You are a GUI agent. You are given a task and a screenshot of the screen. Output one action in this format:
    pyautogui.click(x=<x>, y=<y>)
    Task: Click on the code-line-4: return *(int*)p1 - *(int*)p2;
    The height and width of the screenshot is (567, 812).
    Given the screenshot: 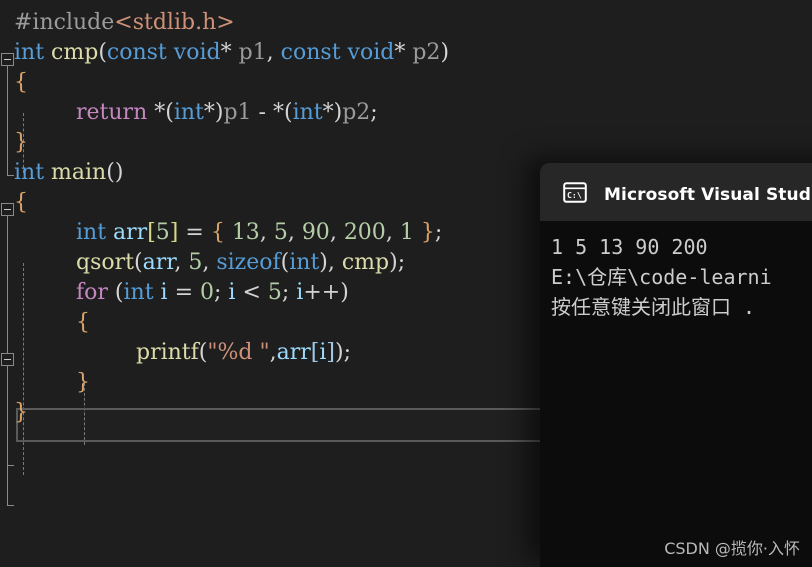 What is the action you would take?
    pyautogui.click(x=406, y=113)
    